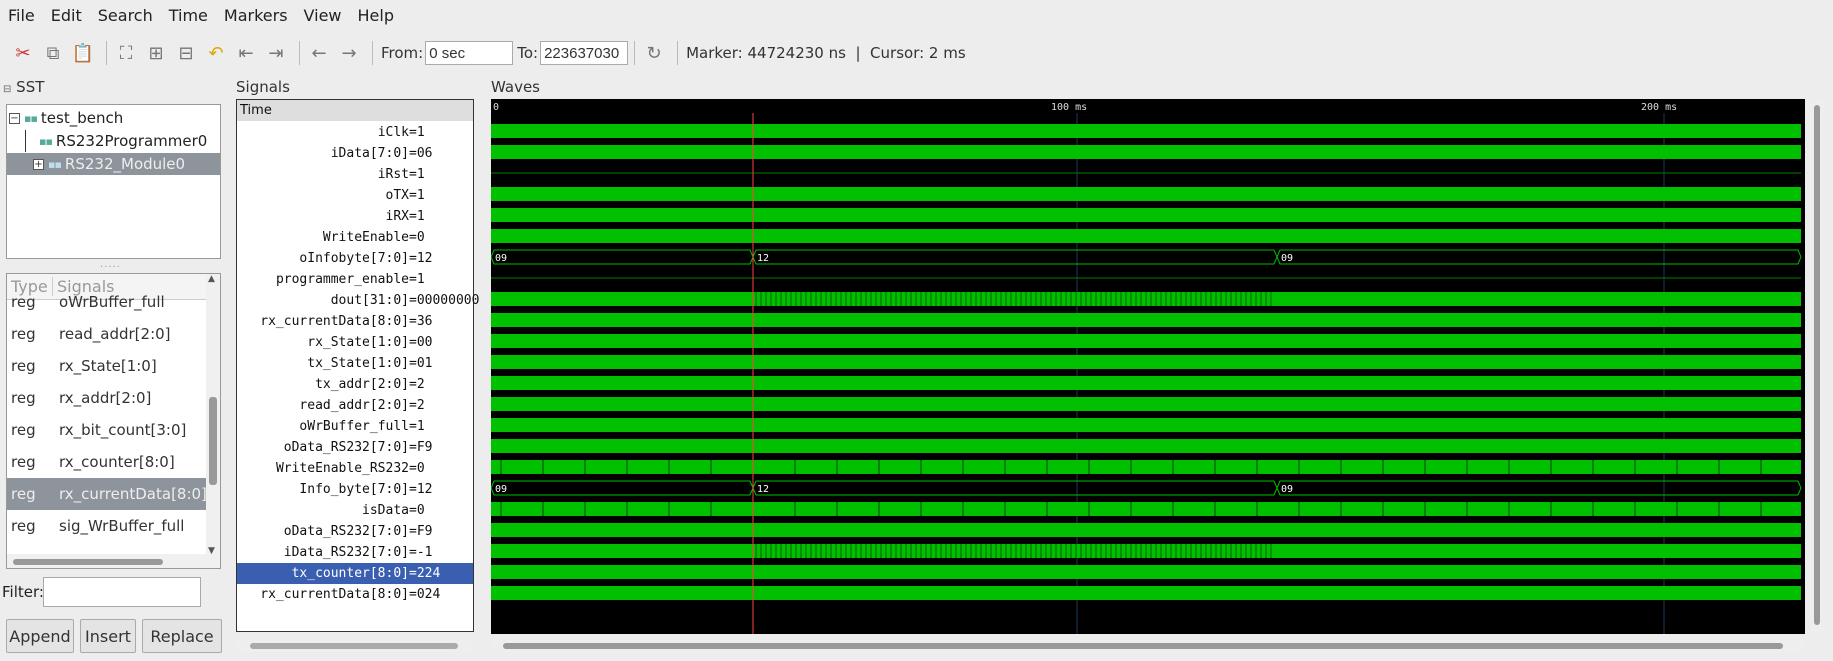 The width and height of the screenshot is (1833, 661). I want to click on list-item: reg rx_counter[8:0], so click(107, 462).